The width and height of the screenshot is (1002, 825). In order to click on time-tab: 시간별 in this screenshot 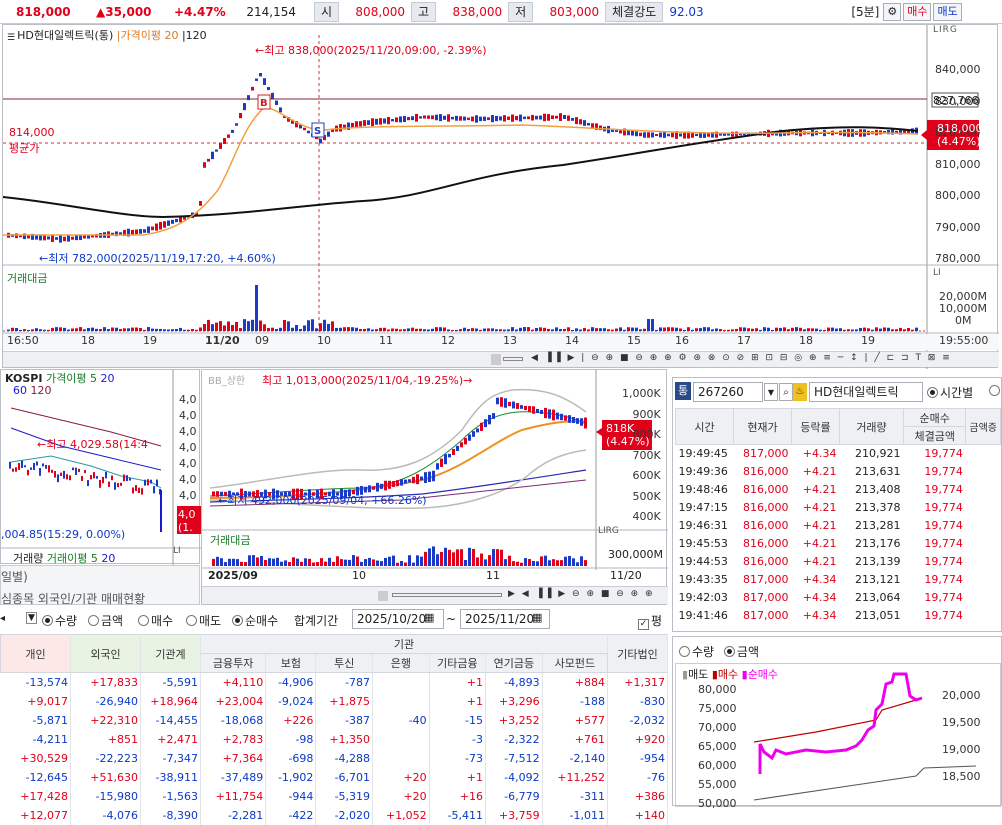, I will do `click(950, 392)`.